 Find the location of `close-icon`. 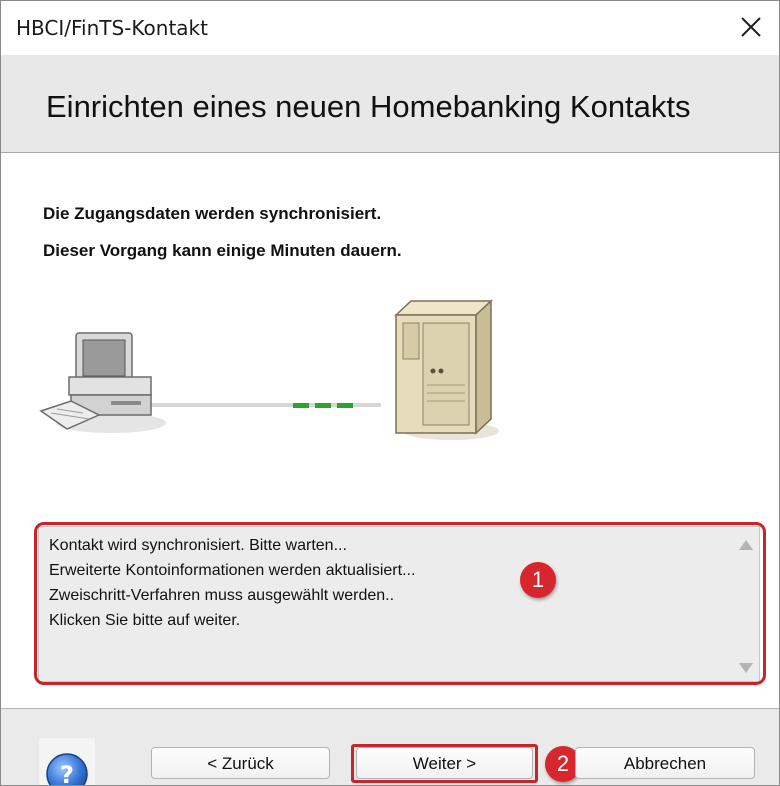

close-icon is located at coordinates (751, 27).